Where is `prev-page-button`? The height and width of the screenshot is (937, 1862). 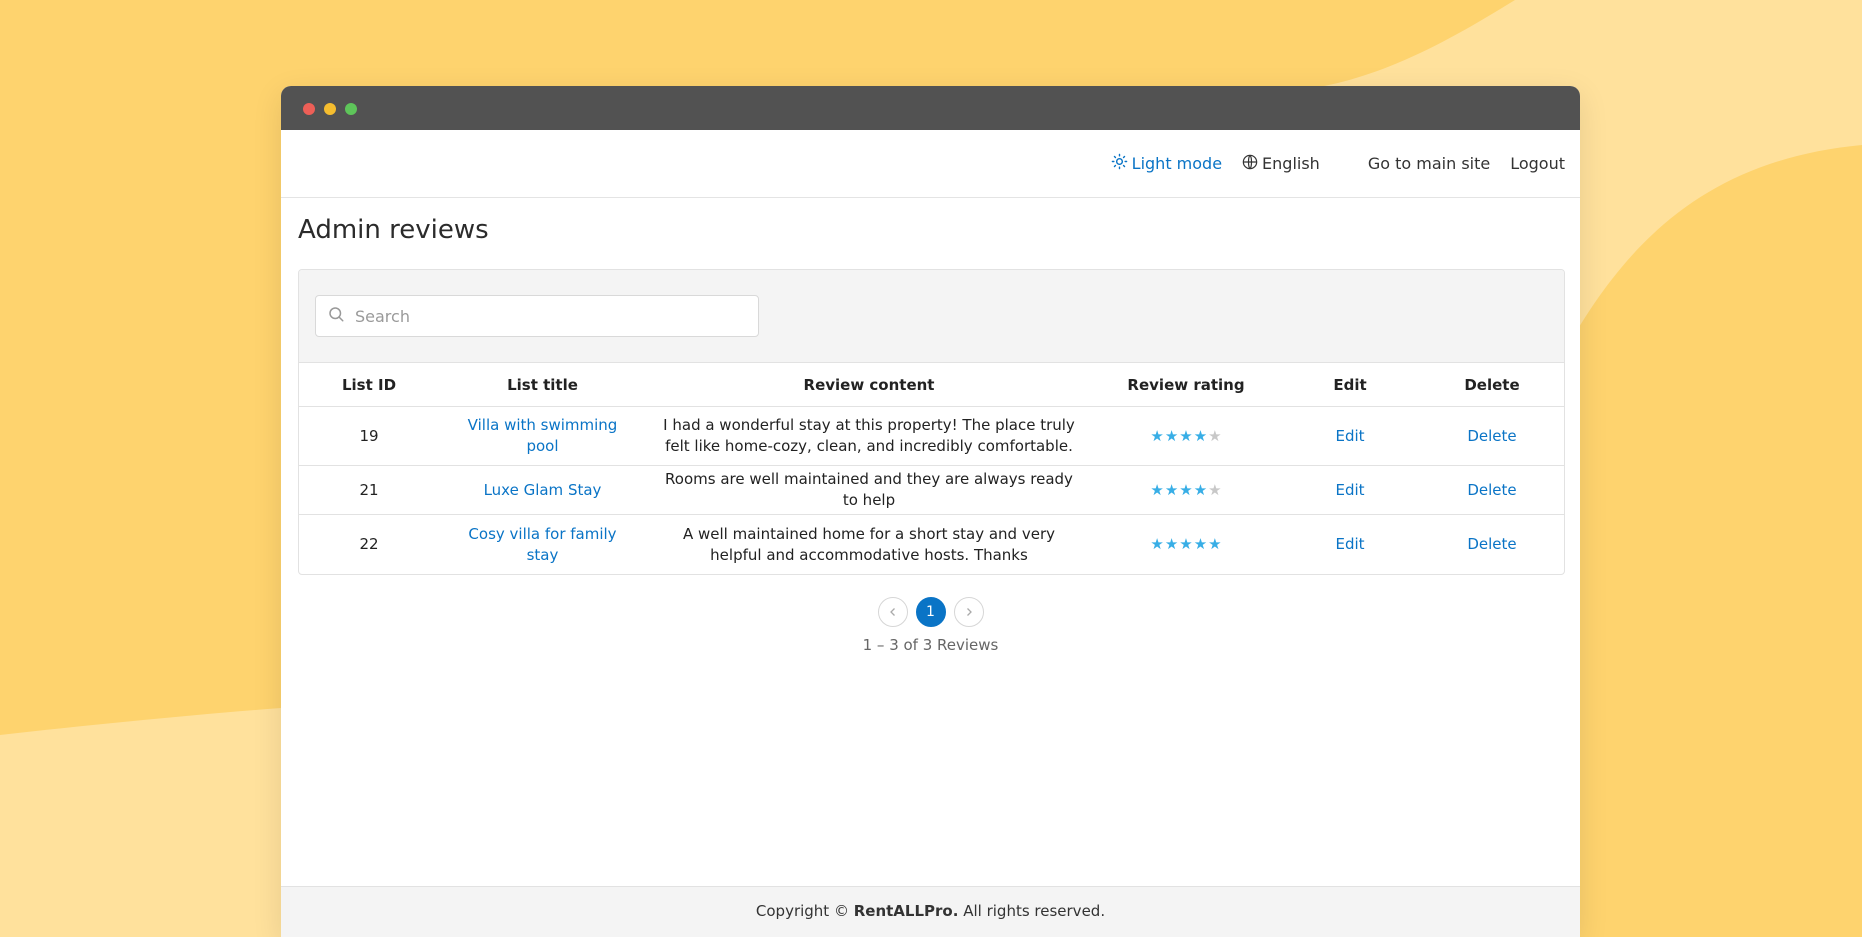
prev-page-button is located at coordinates (892, 612).